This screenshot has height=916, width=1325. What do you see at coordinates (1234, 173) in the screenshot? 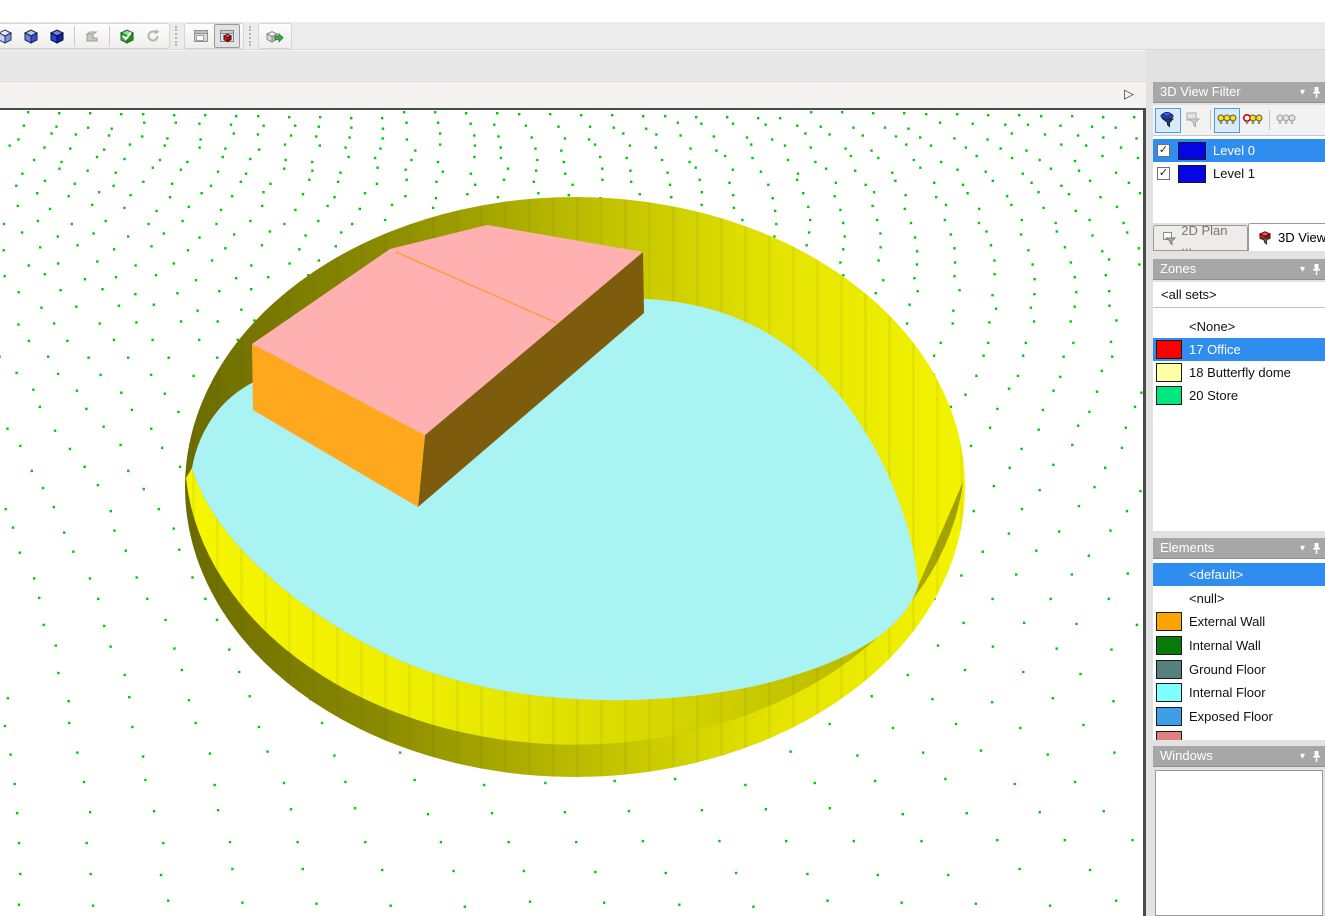
I see `level-label: Level 1` at bounding box center [1234, 173].